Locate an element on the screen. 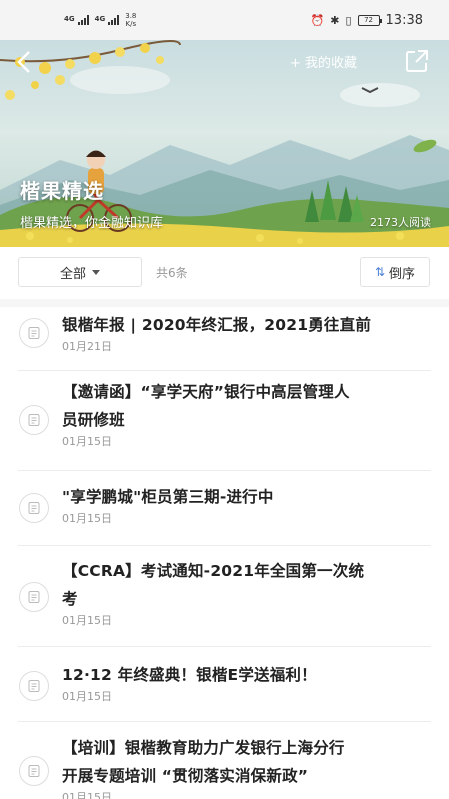 This screenshot has height=799, width=449. signal-2: 4G is located at coordinates (107, 20).